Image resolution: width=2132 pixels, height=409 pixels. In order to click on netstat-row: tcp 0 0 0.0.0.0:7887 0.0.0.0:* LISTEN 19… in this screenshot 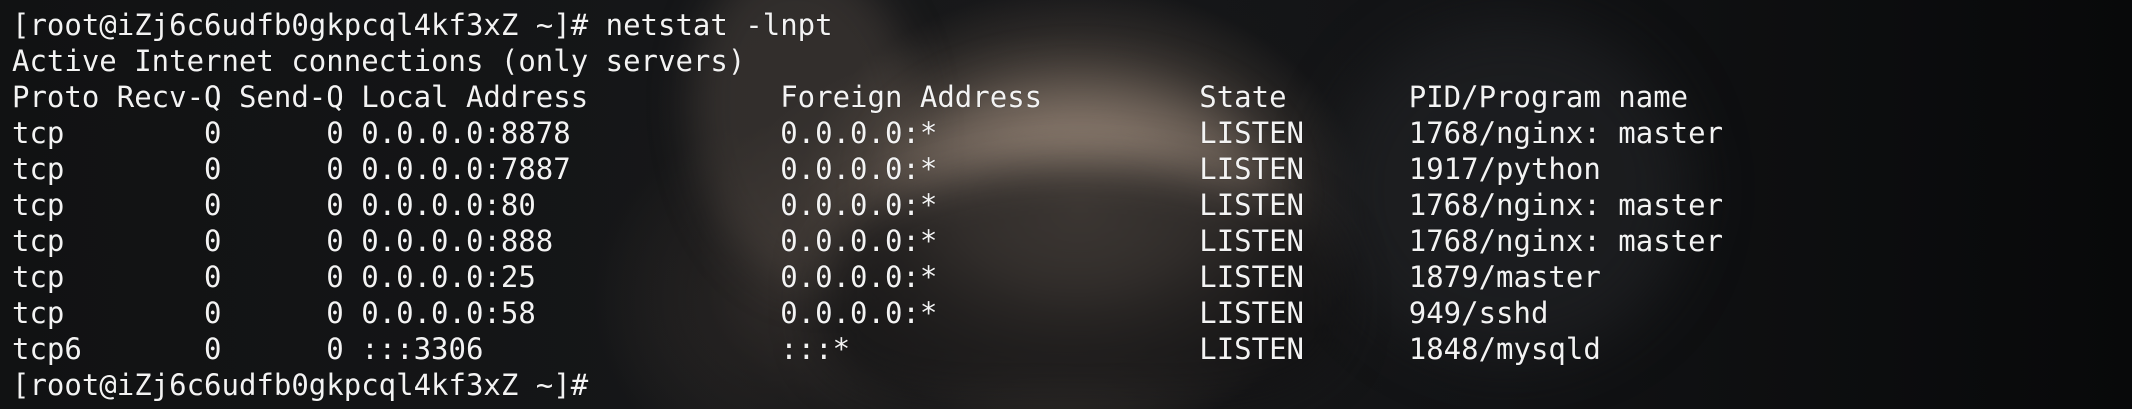, I will do `click(806, 169)`.